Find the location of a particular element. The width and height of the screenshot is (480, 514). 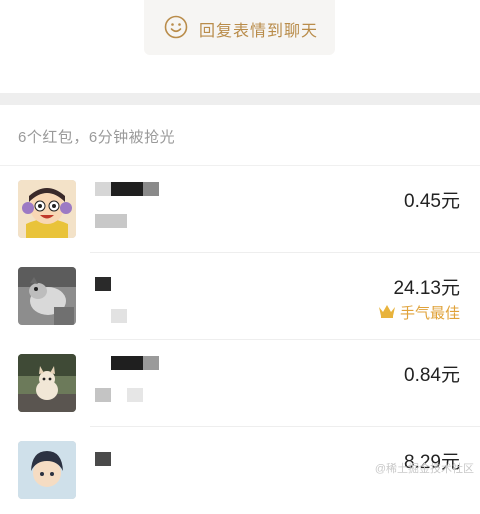

smile-icon is located at coordinates (176, 27).